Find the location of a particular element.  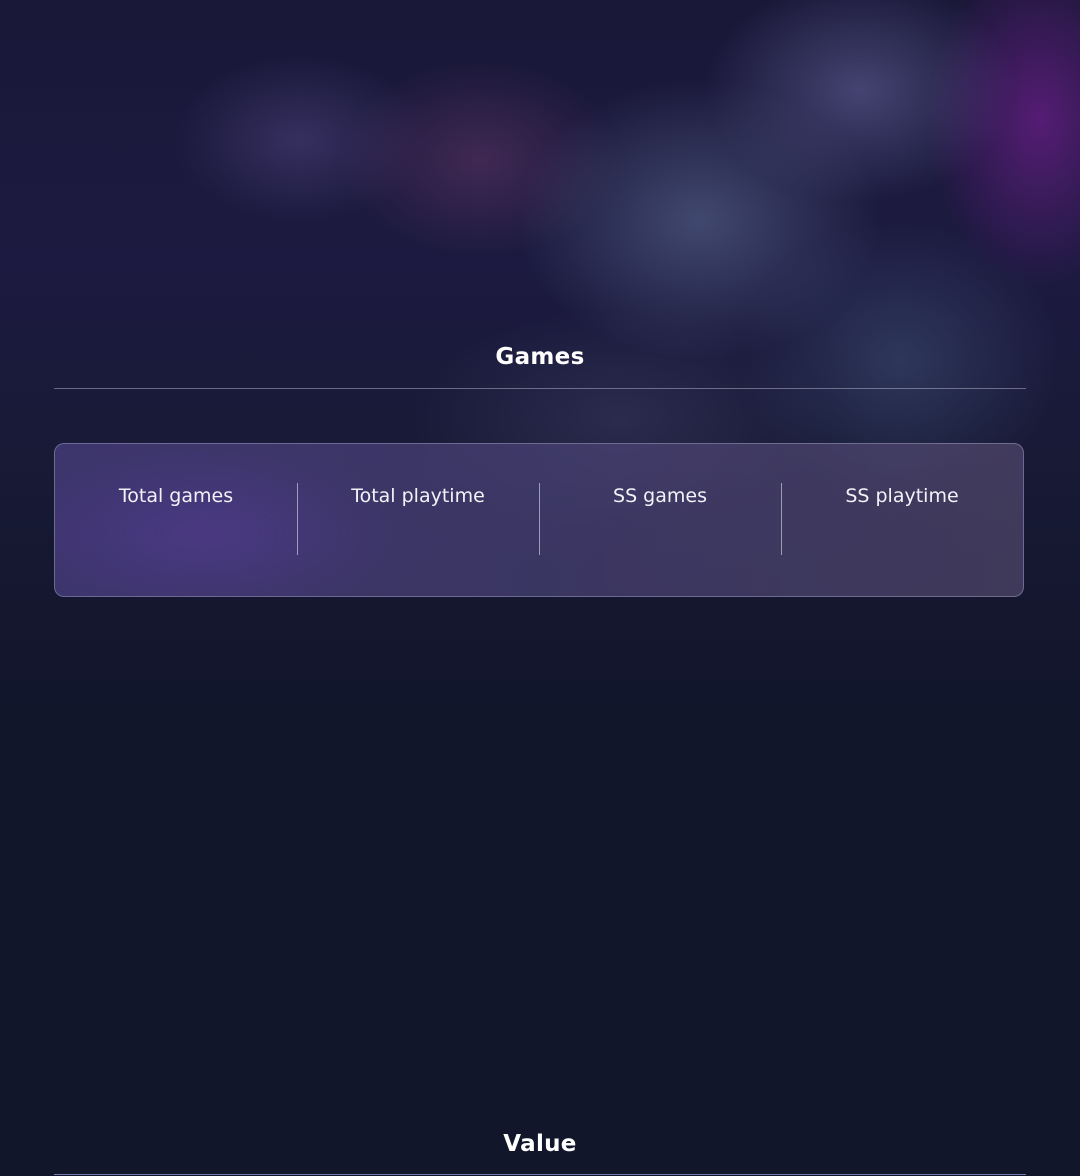

stat-ss-playtime: SS playtime is located at coordinates (902, 520).